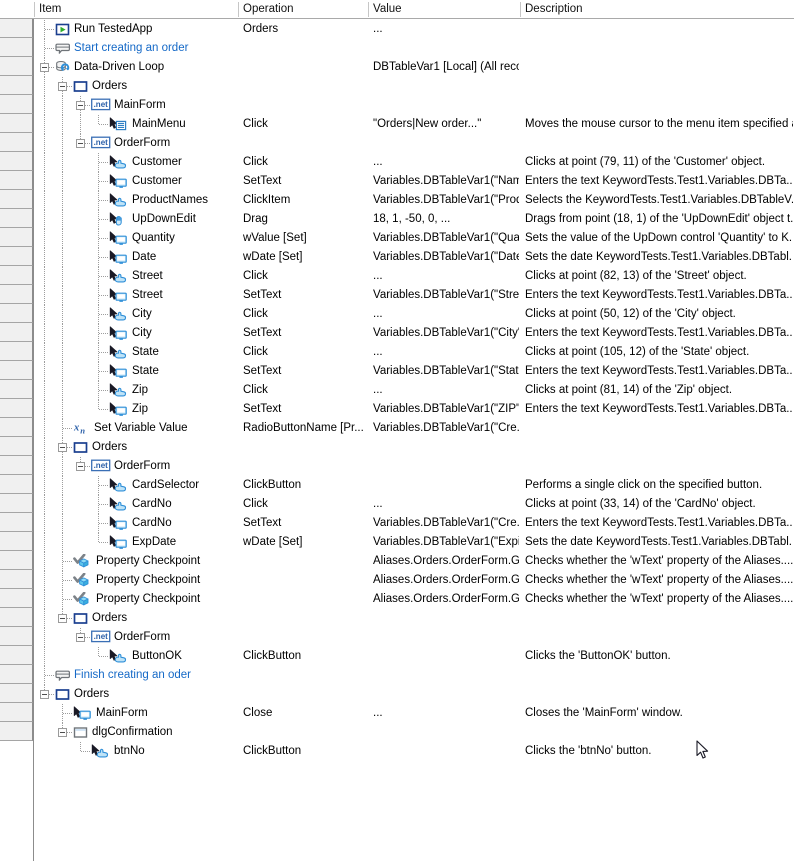  I want to click on cell-operation: Close, so click(305, 713).